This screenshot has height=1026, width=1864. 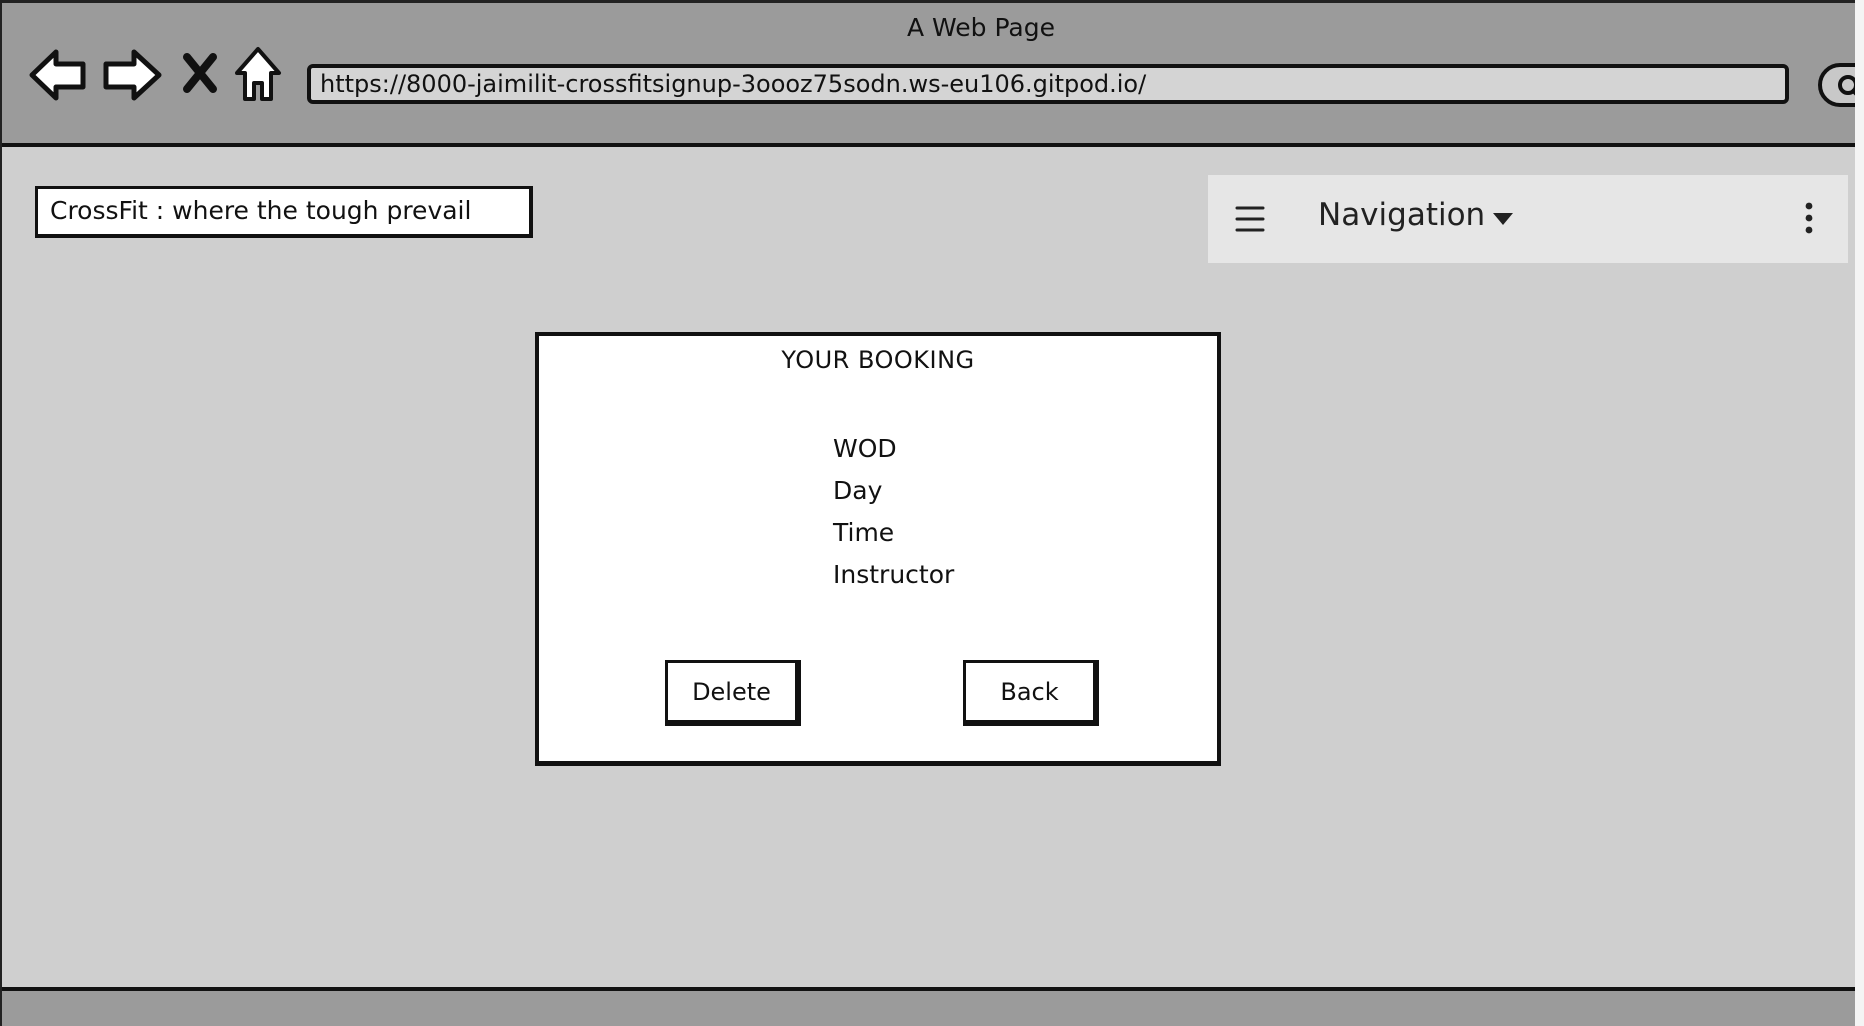 What do you see at coordinates (1031, 693) in the screenshot?
I see `back-button: Back` at bounding box center [1031, 693].